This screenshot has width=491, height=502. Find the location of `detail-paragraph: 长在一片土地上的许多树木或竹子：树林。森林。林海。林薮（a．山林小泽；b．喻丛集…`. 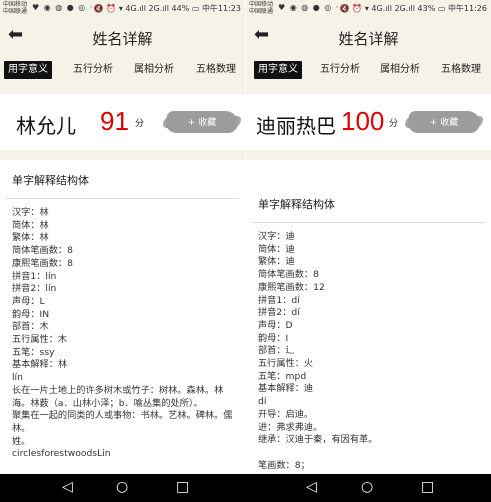

detail-paragraph: 长在一片土地上的许多树木或竹子：树林。森林。林海。林薮（a．山林小泽；b．喻丛集… is located at coordinates (118, 396).